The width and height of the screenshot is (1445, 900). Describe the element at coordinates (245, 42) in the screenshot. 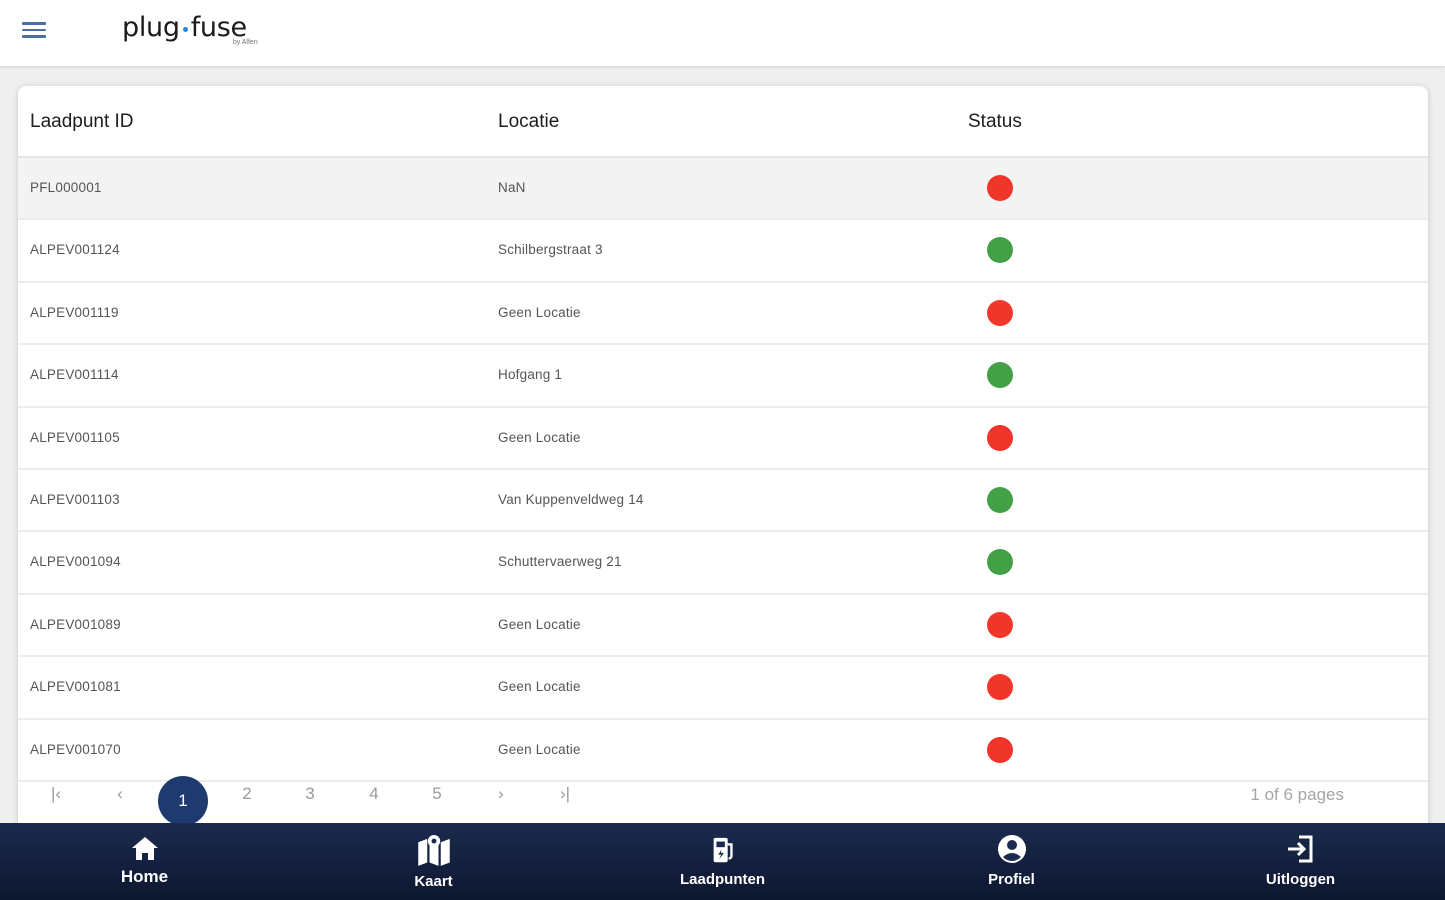

I see `logo-subtitle: by Alfen` at that location.